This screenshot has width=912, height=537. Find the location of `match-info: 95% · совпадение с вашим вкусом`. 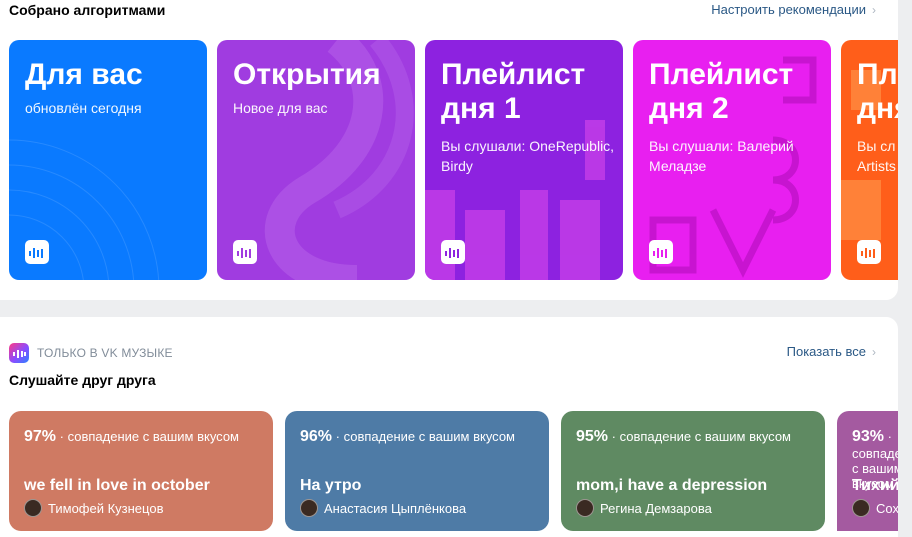

match-info: 95% · совпадение с вашим вкусом is located at coordinates (683, 437).